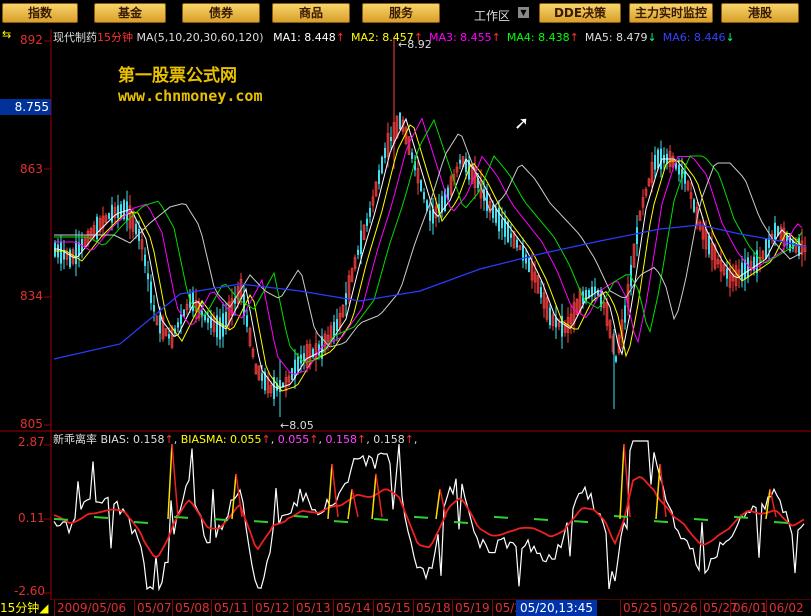 The width and height of the screenshot is (811, 616). Describe the element at coordinates (75, 37) in the screenshot. I see `stock-name: 现代制药` at that location.